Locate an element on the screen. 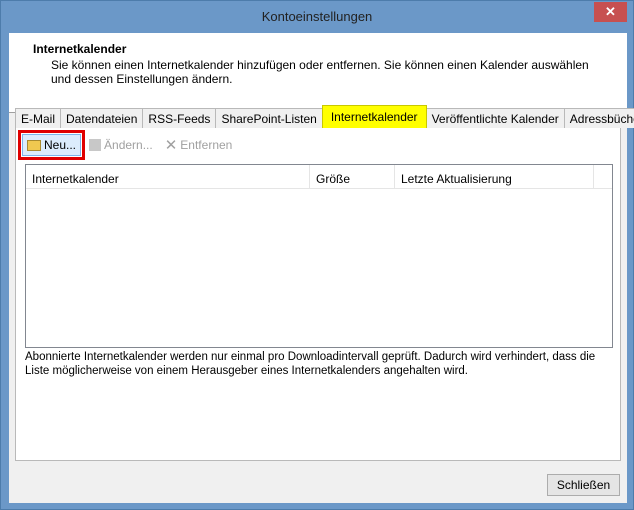  toolbar: Neu... Ändern... ✕ Entfernen is located at coordinates (127, 145).